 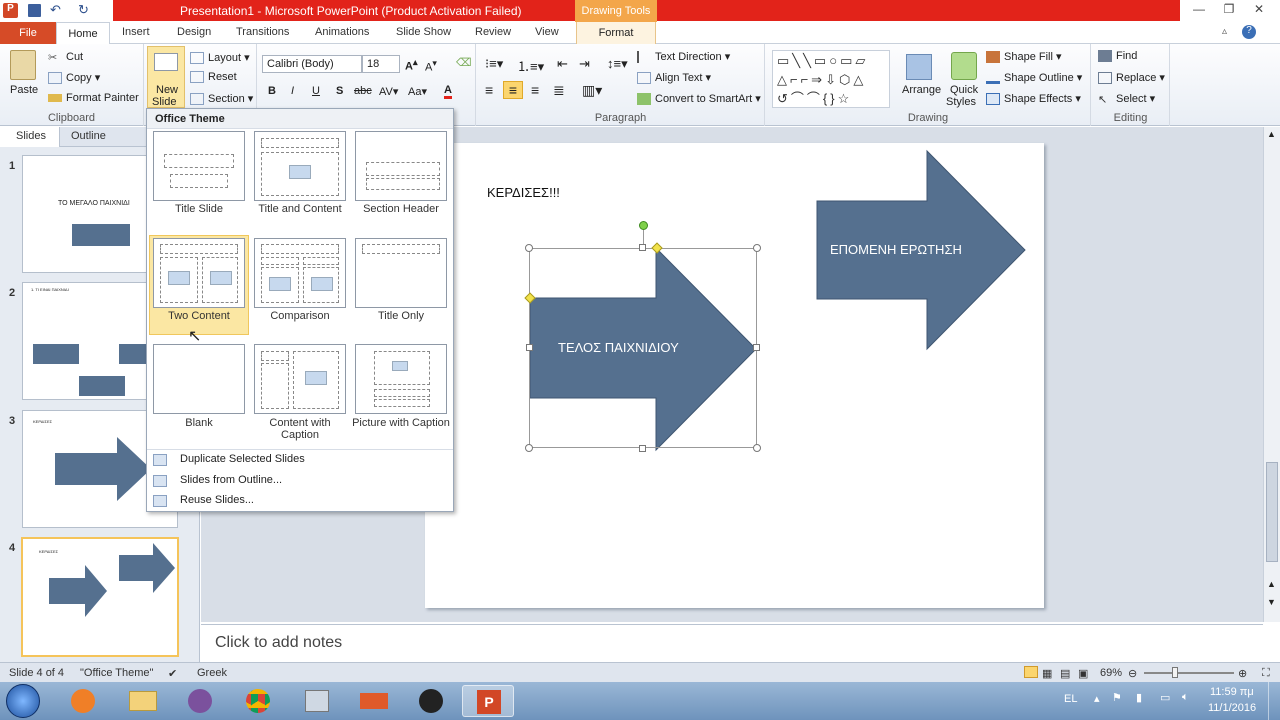 I want to click on layout-picture-with-caption, so click(x=401, y=379).